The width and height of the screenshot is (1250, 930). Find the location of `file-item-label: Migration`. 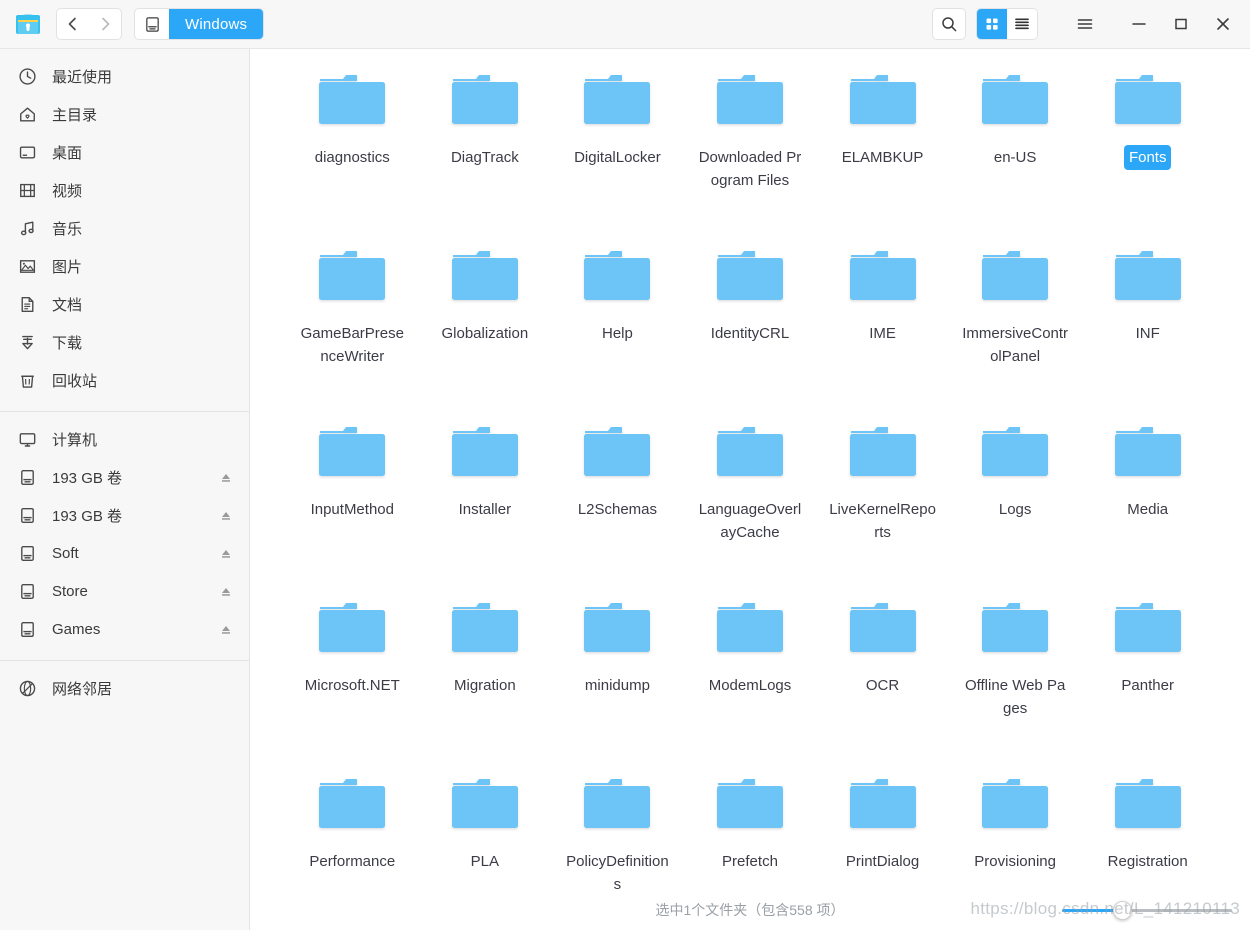

file-item-label: Migration is located at coordinates (485, 685).